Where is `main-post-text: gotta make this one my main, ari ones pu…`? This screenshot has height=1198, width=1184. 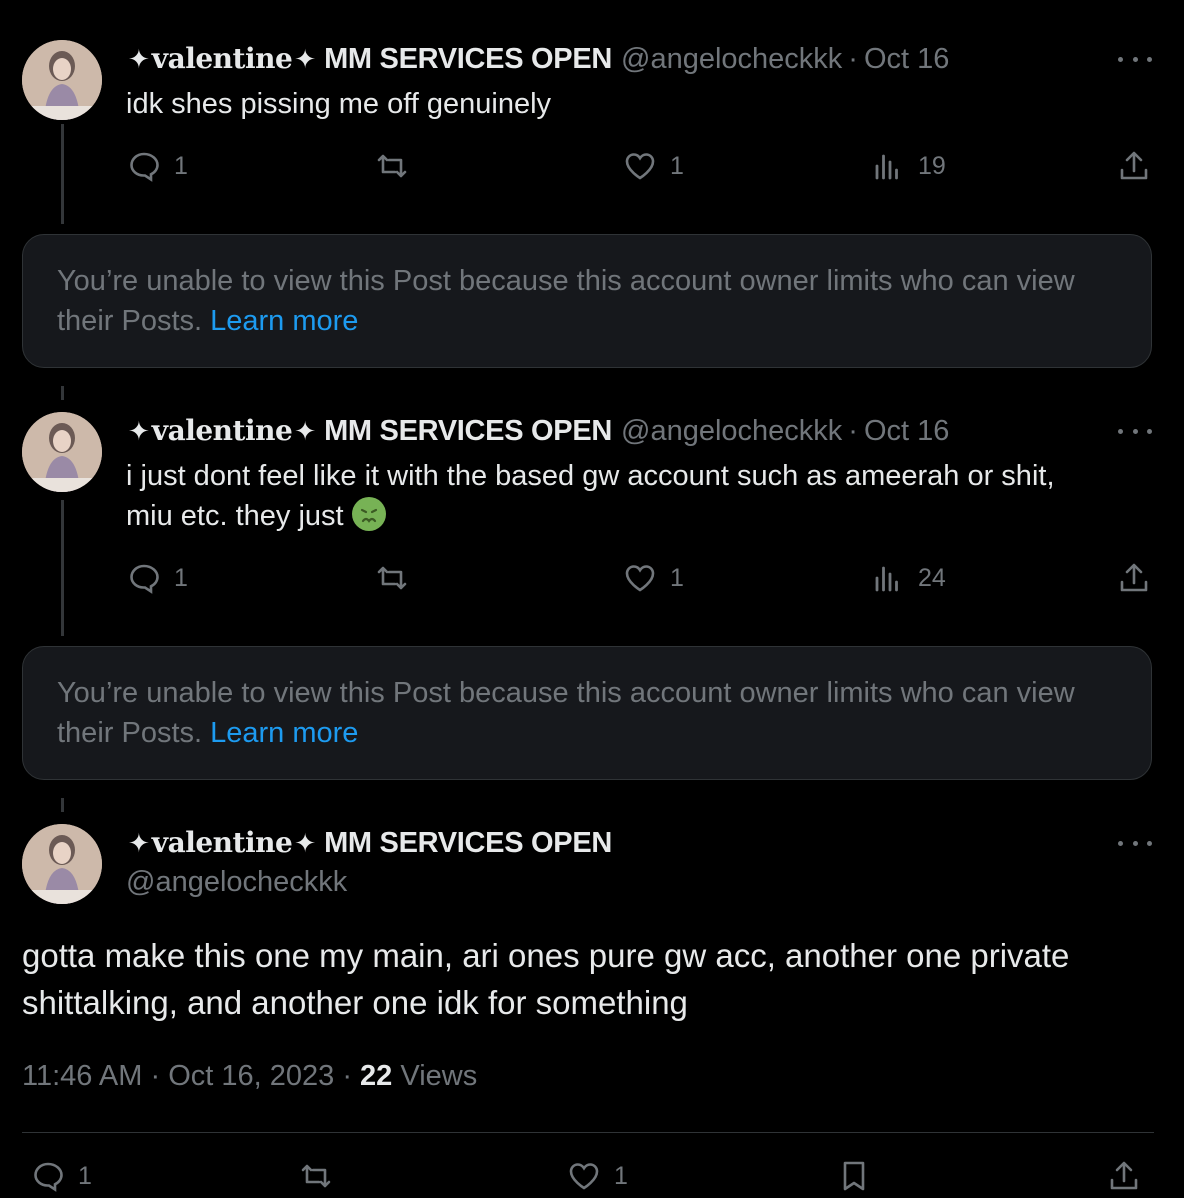
main-post-text: gotta make this one my main, ari ones pu… is located at coordinates (546, 979).